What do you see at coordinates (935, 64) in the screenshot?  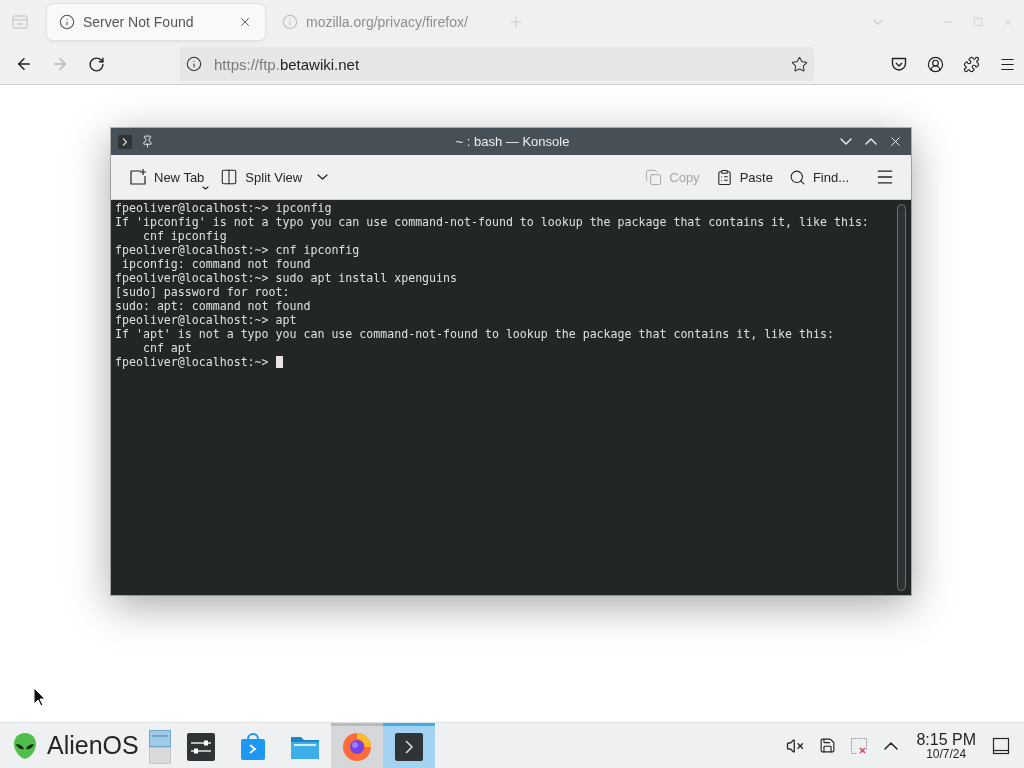 I see `account-icon` at bounding box center [935, 64].